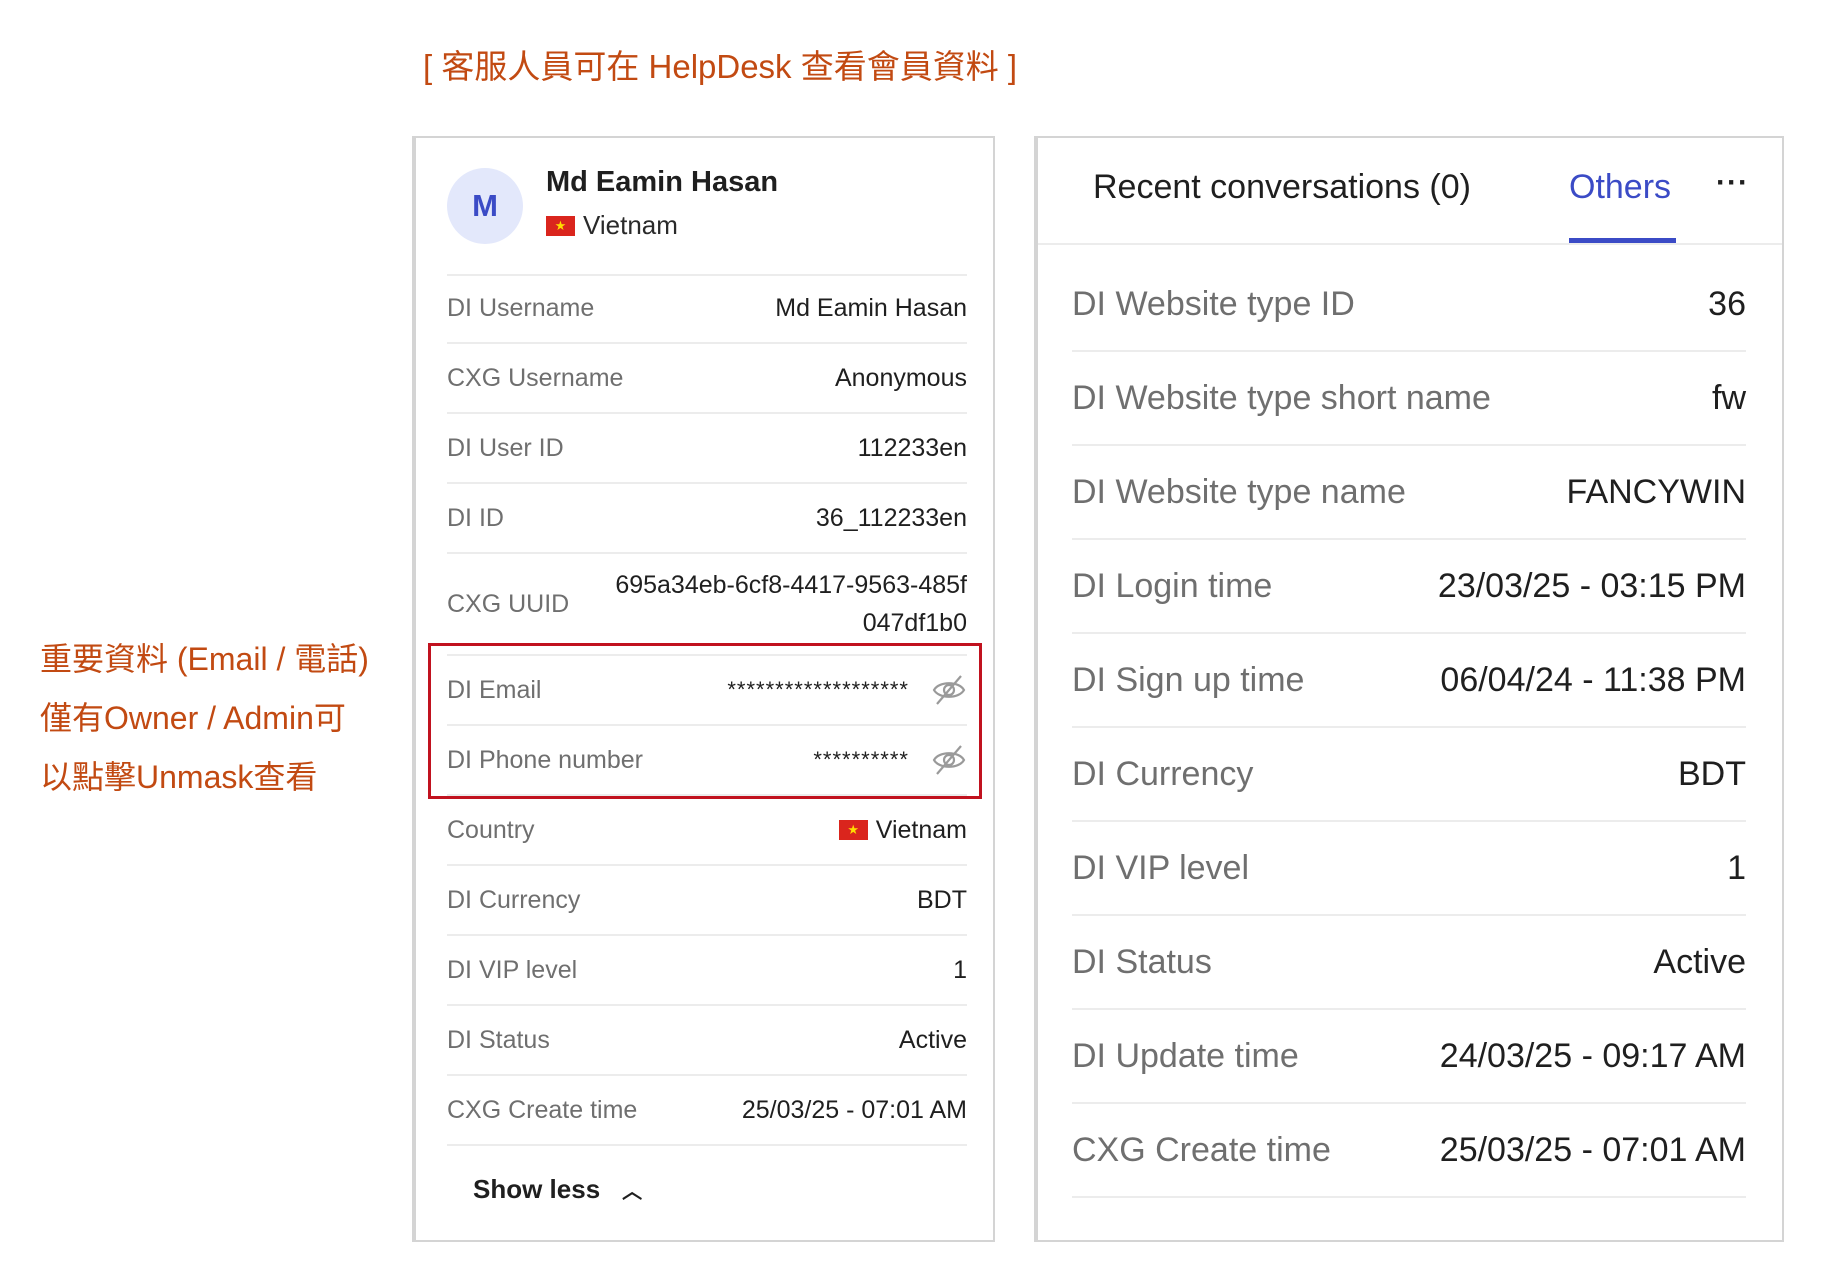 This screenshot has height=1278, width=1830. I want to click on detail-value: 695a34eb-6cf8-4417-9563-485f047df1b0, so click(791, 604).